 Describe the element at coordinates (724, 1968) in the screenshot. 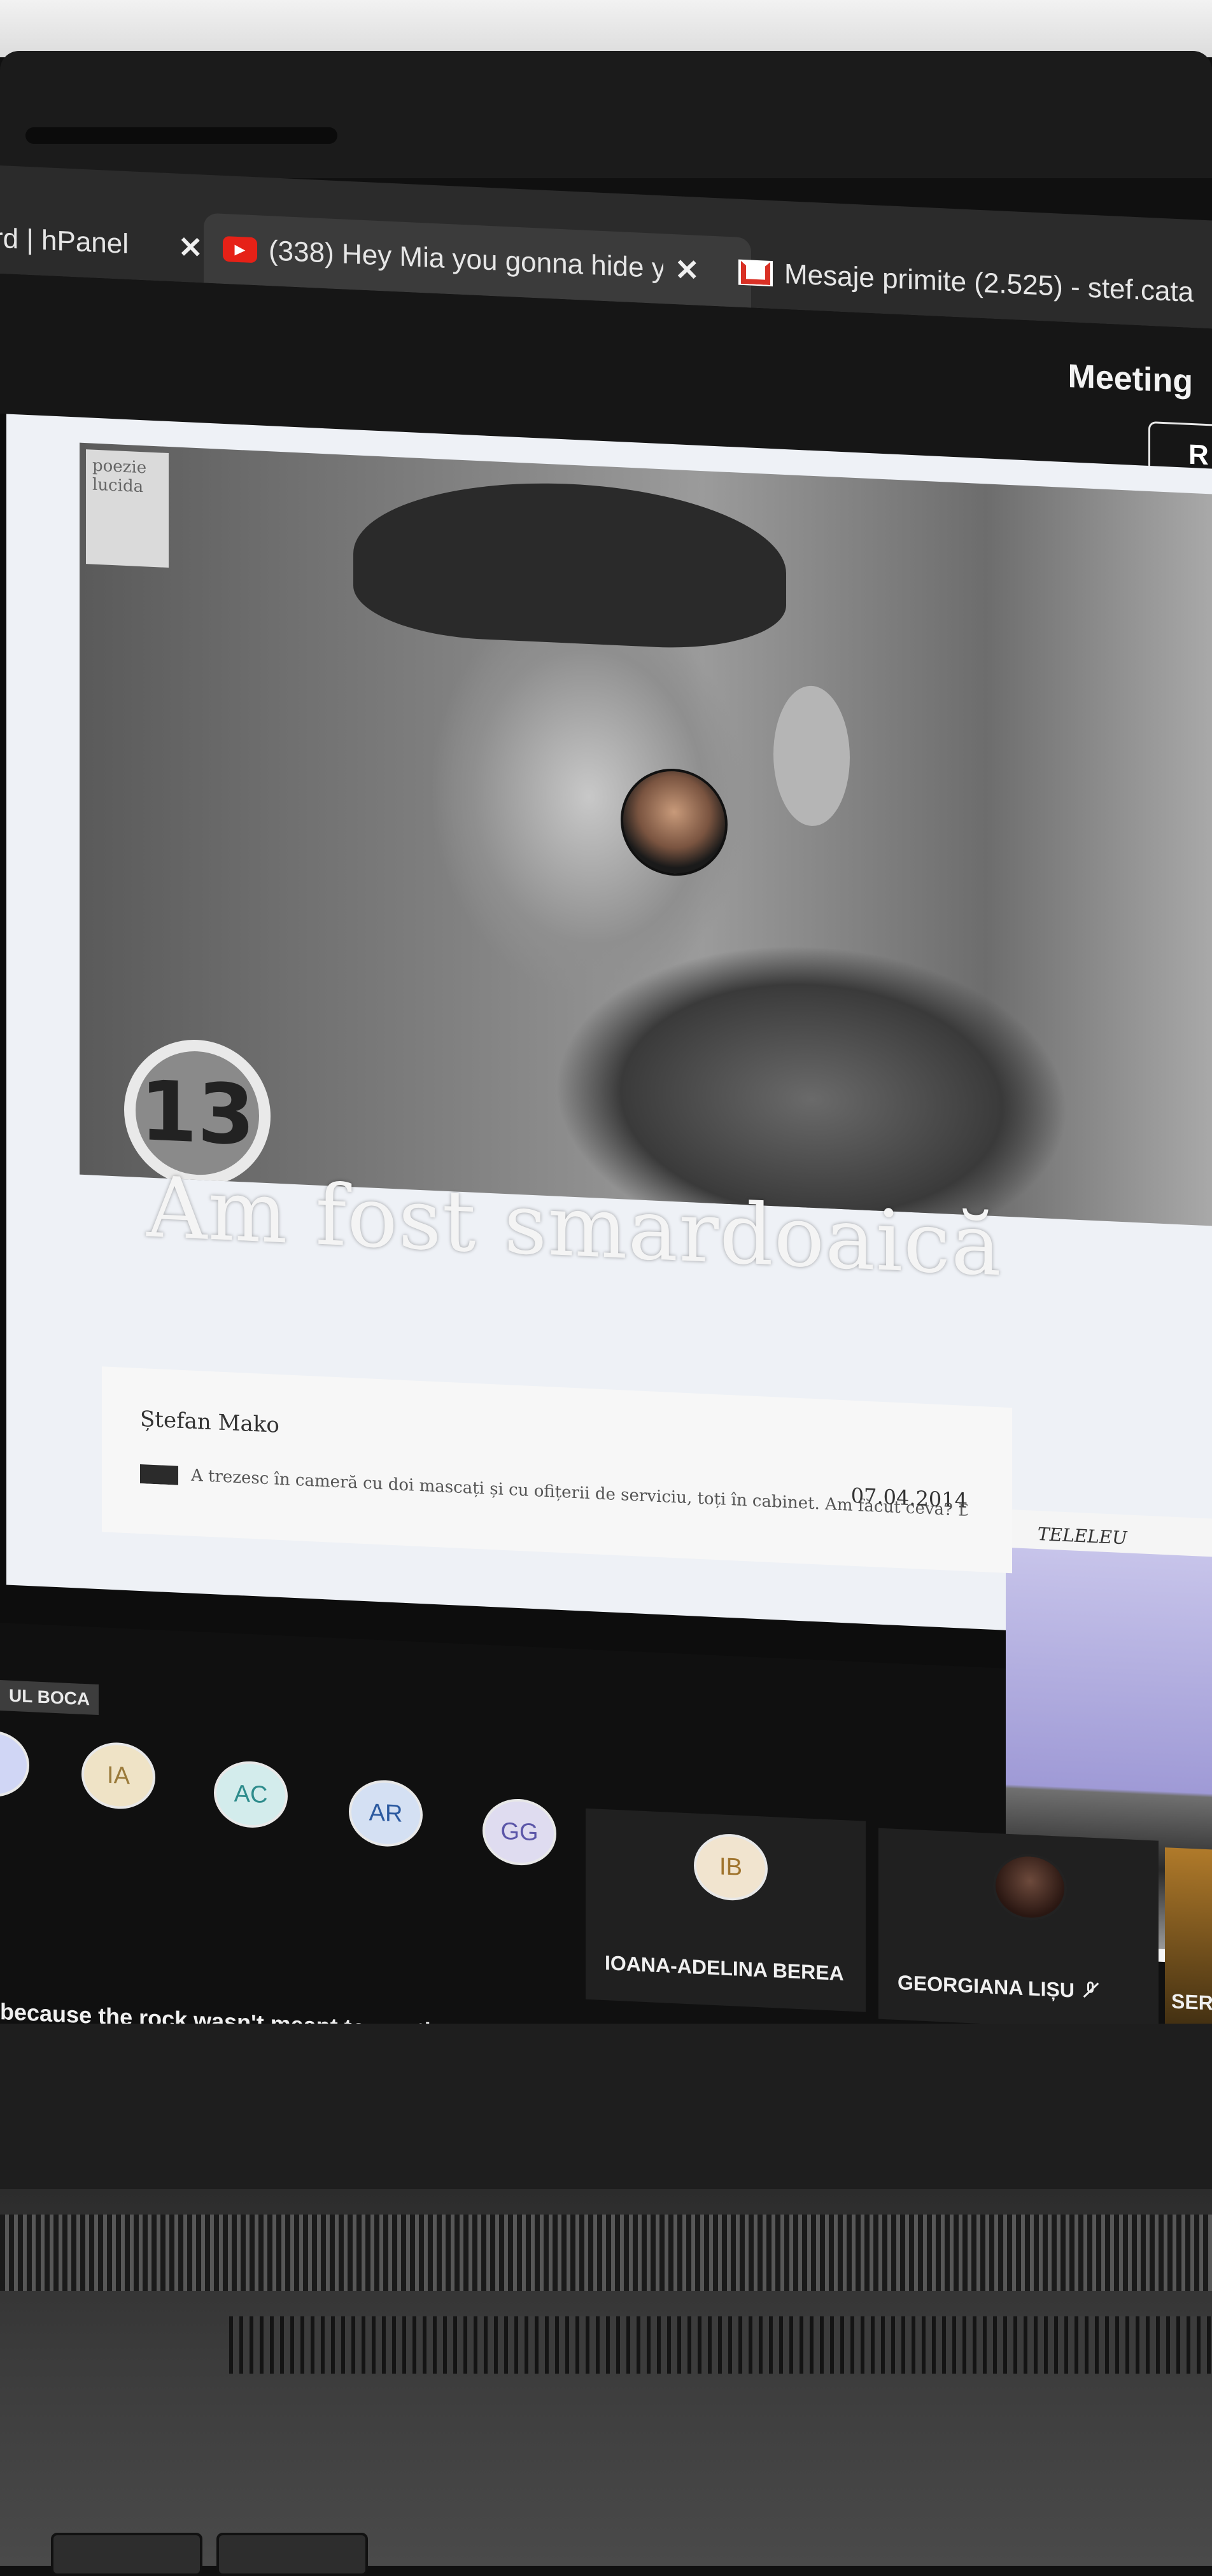

I see `participant-name: IOANA-ADELINA BEREA` at that location.